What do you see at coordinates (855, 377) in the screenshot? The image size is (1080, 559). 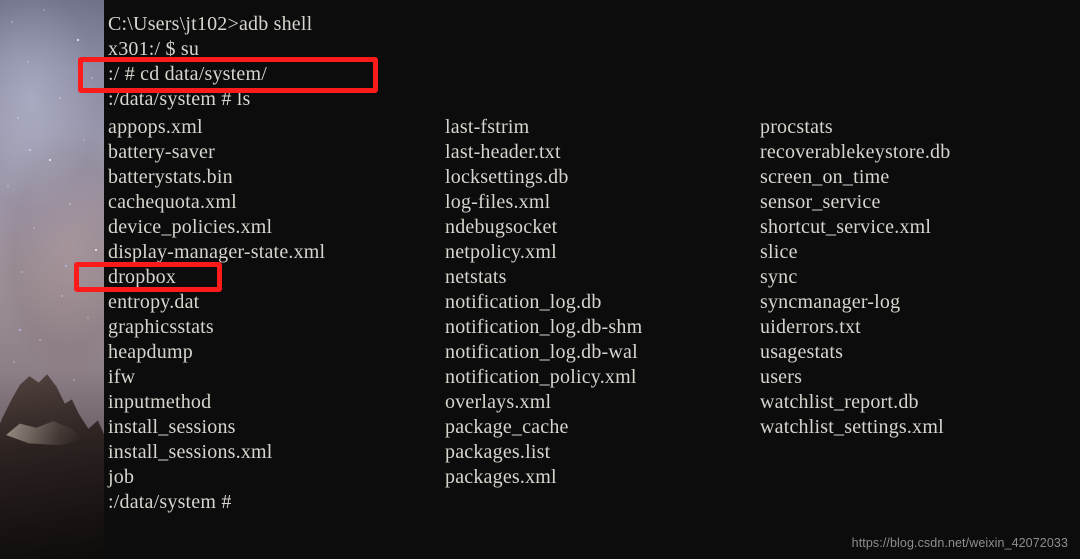 I see `list-item: users` at bounding box center [855, 377].